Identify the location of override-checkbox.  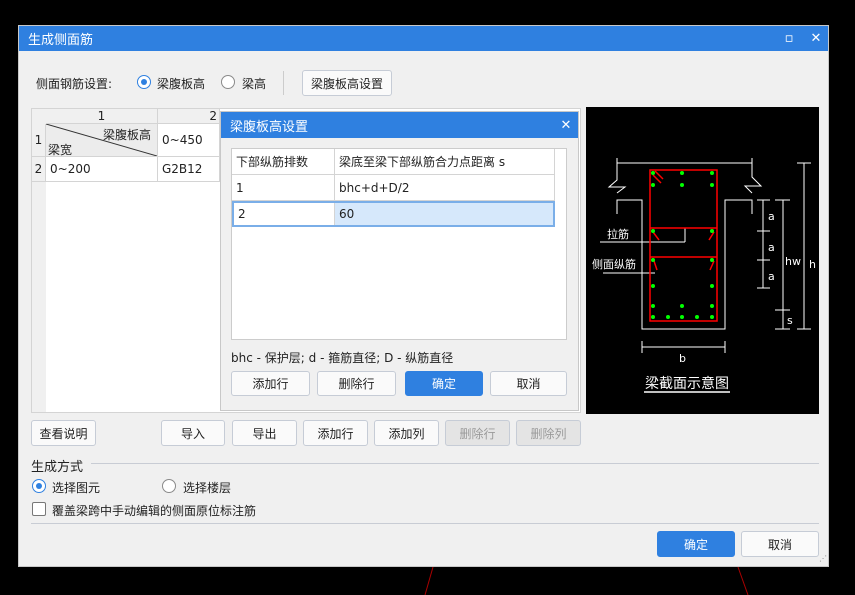
(39, 509).